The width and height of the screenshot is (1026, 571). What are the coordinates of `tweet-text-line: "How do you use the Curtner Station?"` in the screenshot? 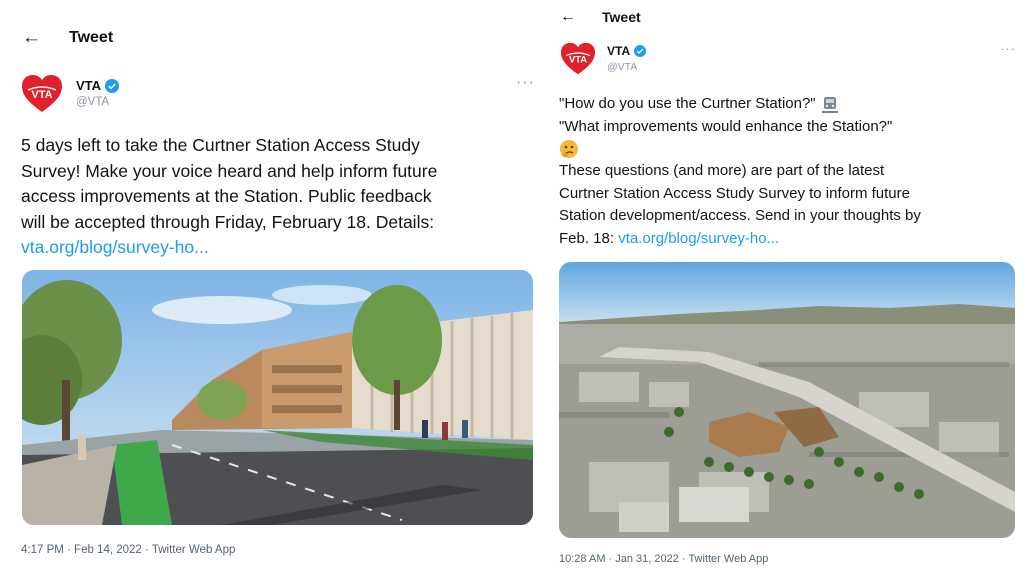 It's located at (791, 104).